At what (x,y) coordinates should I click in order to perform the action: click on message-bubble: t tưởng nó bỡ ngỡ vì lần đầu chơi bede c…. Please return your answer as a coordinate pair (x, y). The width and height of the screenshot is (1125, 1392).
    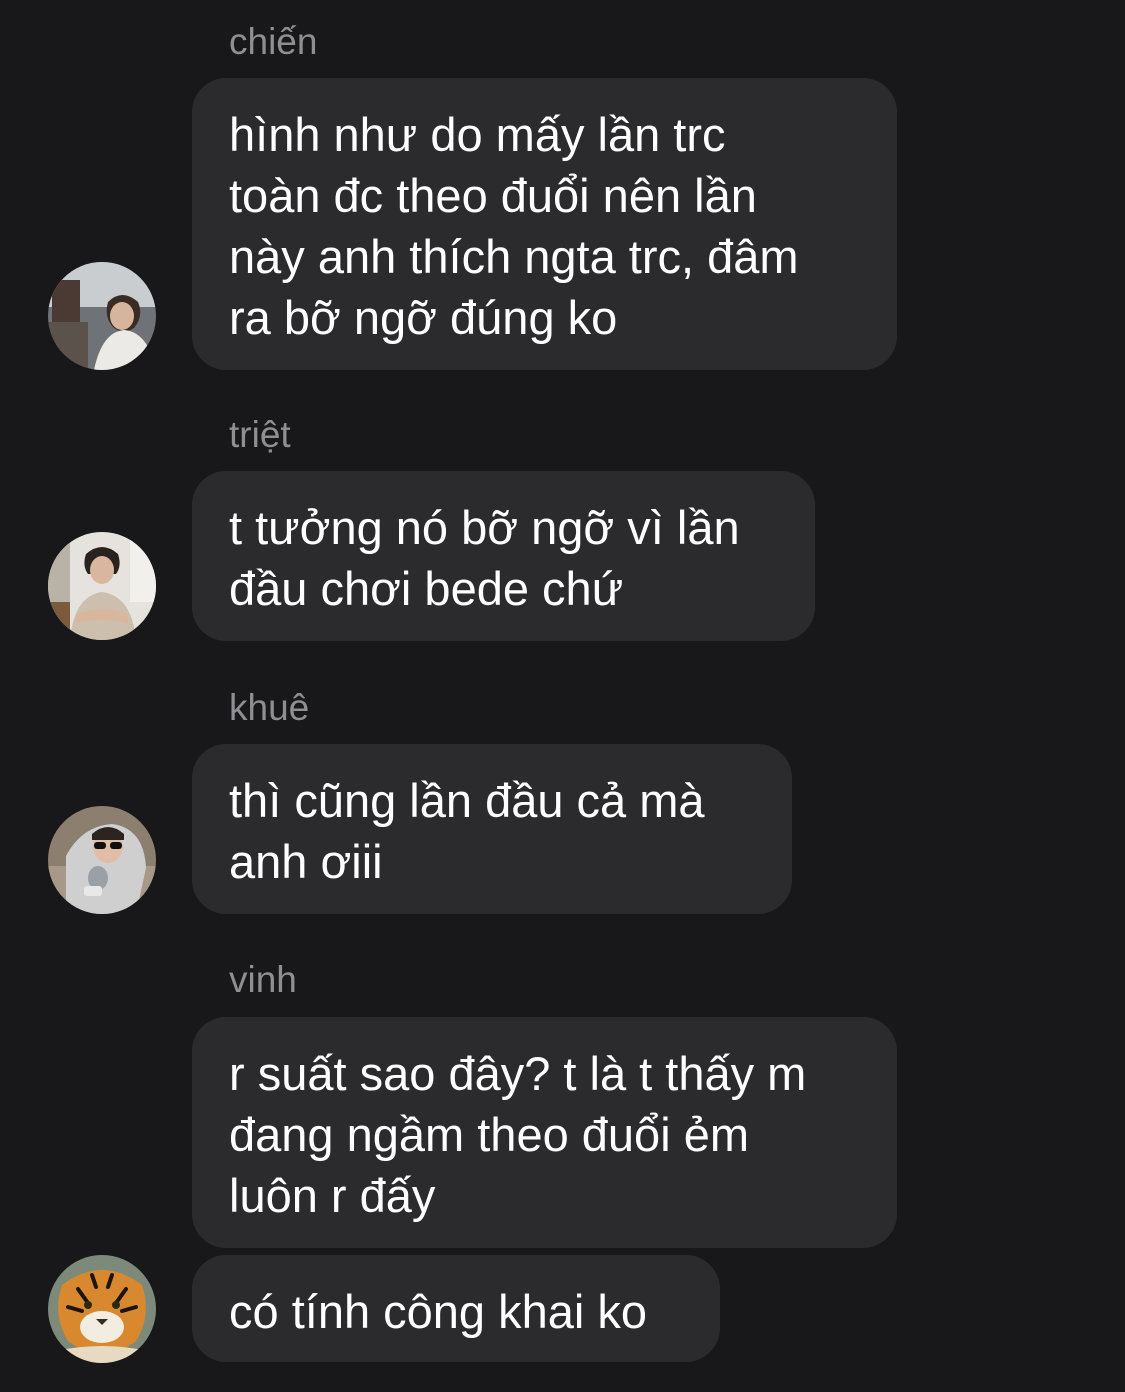
    Looking at the image, I should click on (503, 556).